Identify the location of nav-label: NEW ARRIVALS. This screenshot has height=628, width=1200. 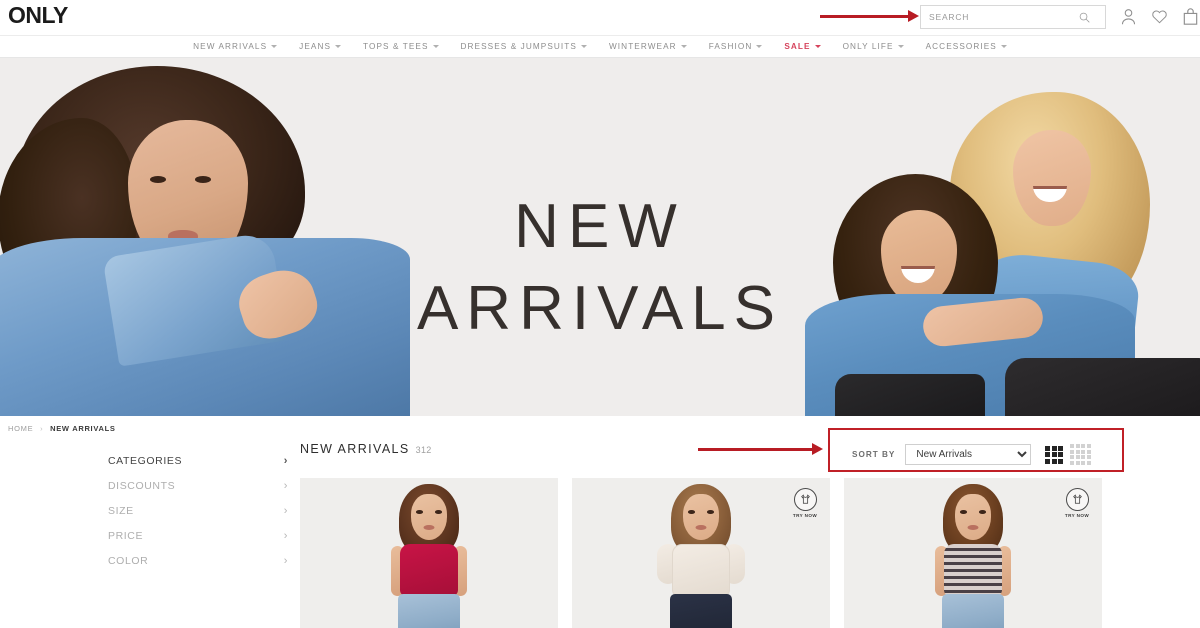
(230, 46).